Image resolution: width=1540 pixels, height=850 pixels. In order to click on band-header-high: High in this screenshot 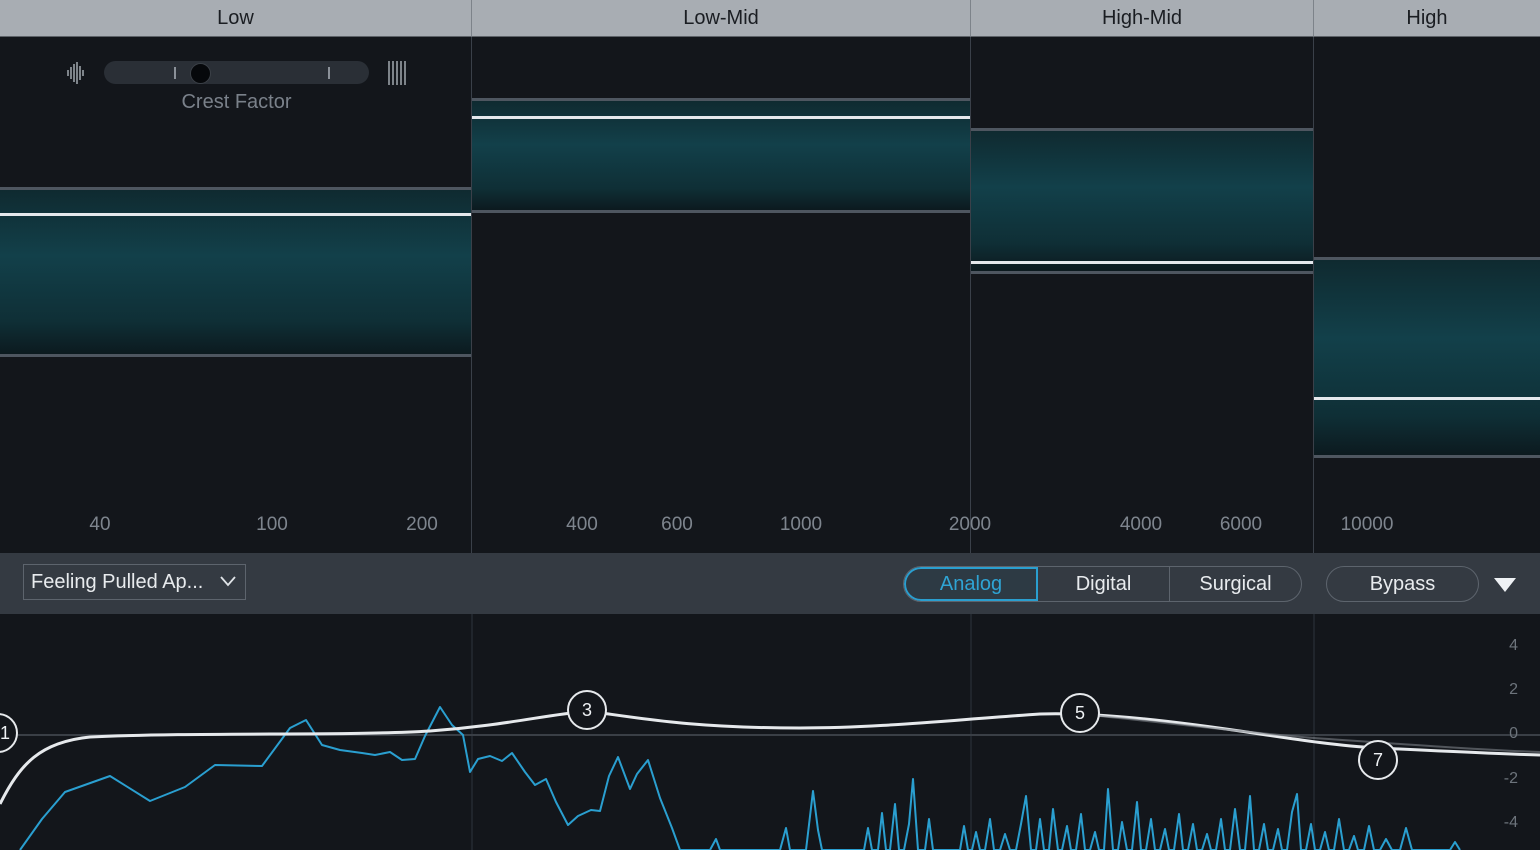, I will do `click(1427, 18)`.